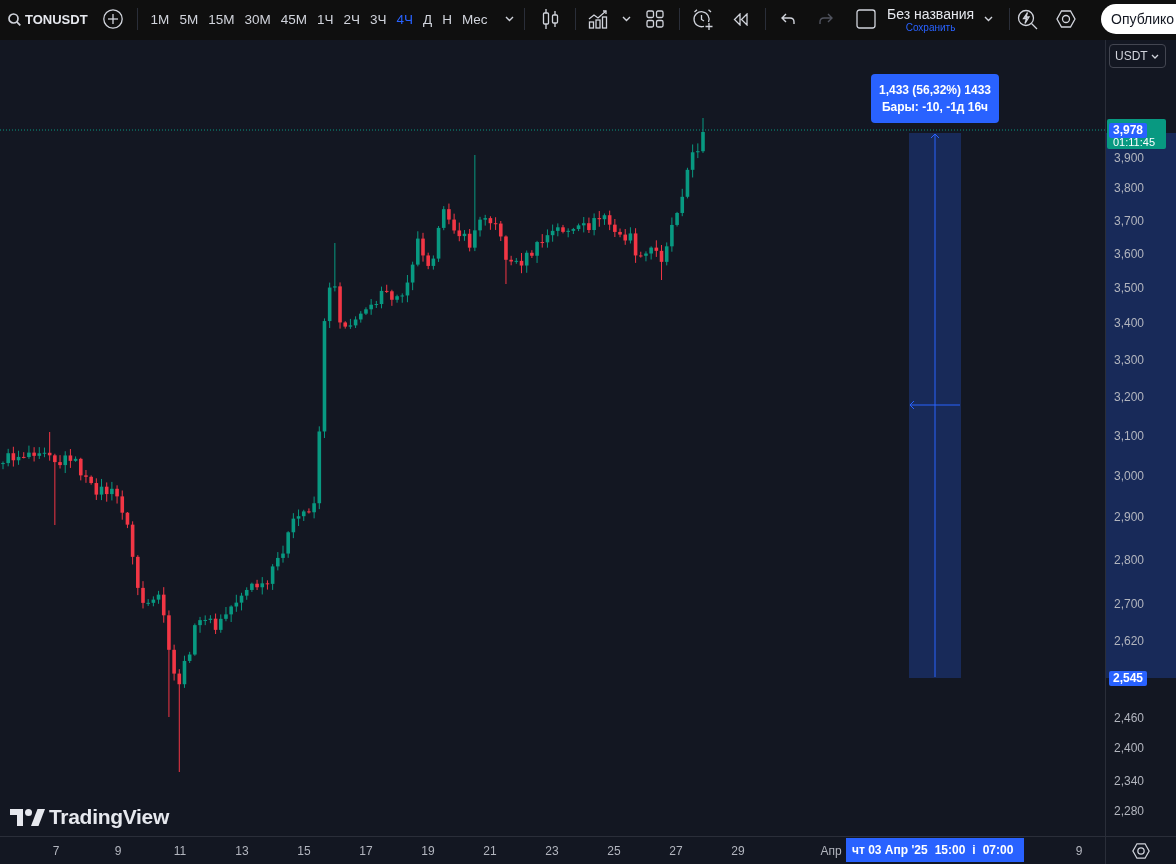 Image resolution: width=1176 pixels, height=864 pixels. What do you see at coordinates (1129, 641) in the screenshot?
I see `price-label: 2,620` at bounding box center [1129, 641].